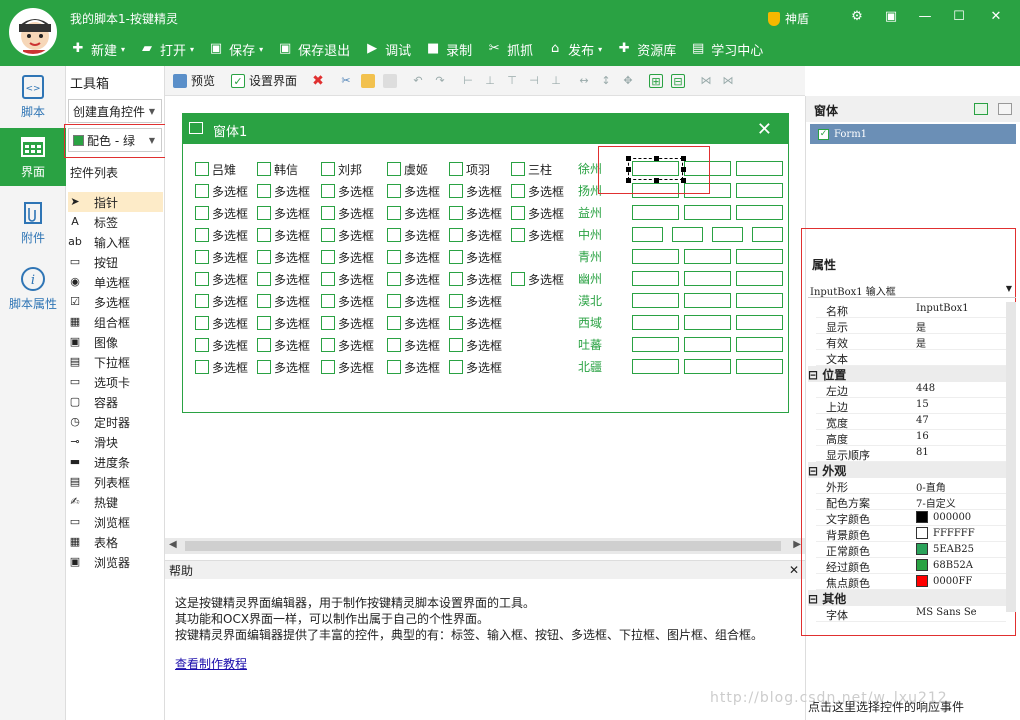 Image resolution: width=1020 pixels, height=720 pixels. What do you see at coordinates (33, 32) in the screenshot?
I see `user-avatar` at bounding box center [33, 32].